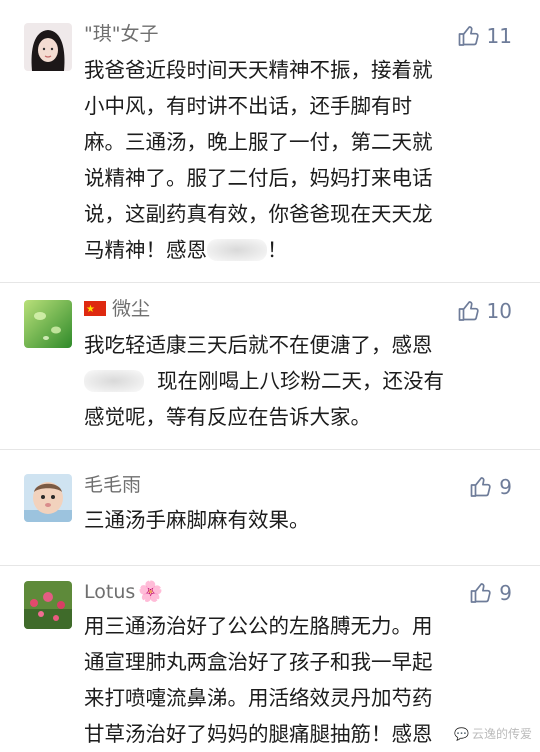  What do you see at coordinates (499, 311) in the screenshot?
I see `like-count: 10` at bounding box center [499, 311].